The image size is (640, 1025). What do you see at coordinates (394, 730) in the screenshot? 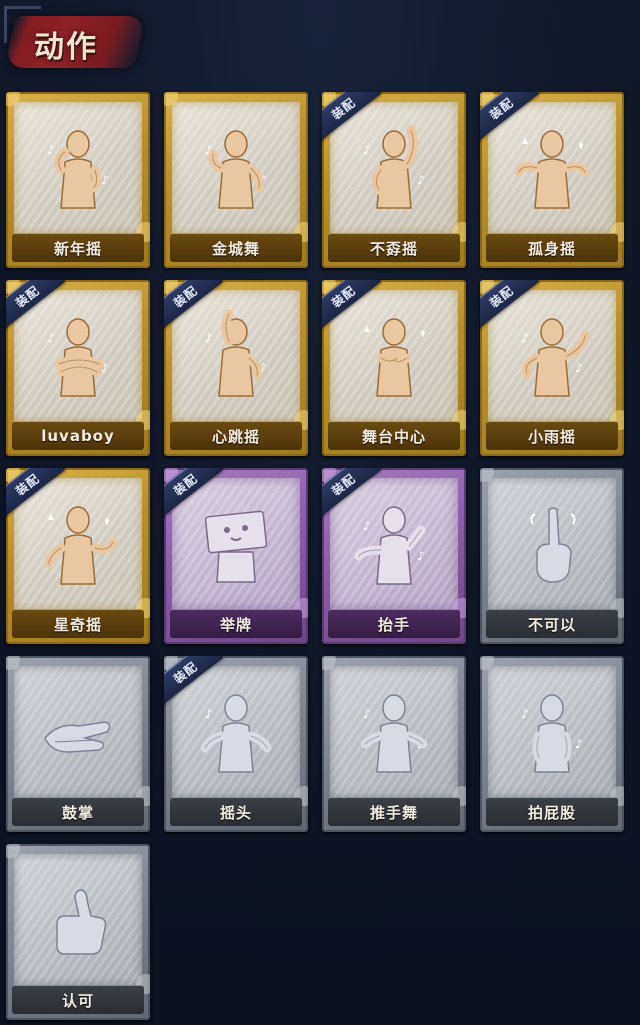
I see `figure-push-hands-icon: ♪ ♪` at bounding box center [394, 730].